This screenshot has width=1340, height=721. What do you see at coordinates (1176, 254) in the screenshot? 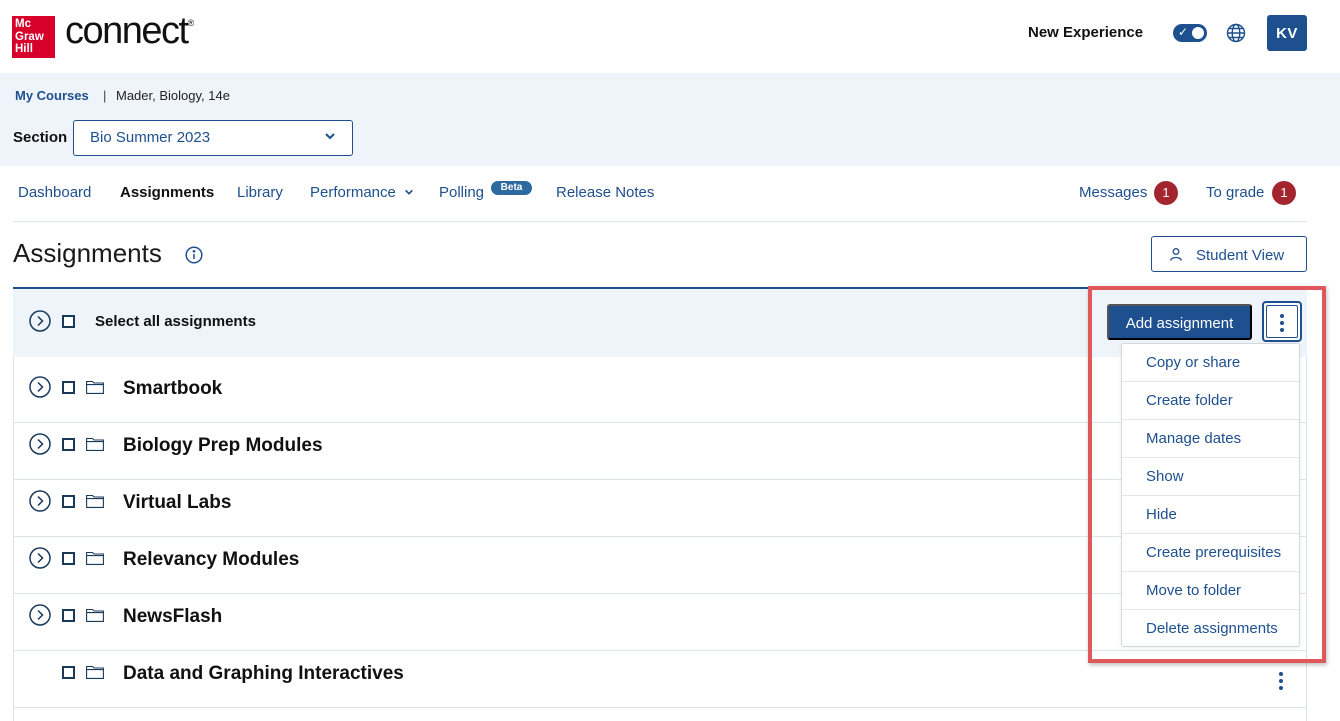
I see `person-icon` at bounding box center [1176, 254].